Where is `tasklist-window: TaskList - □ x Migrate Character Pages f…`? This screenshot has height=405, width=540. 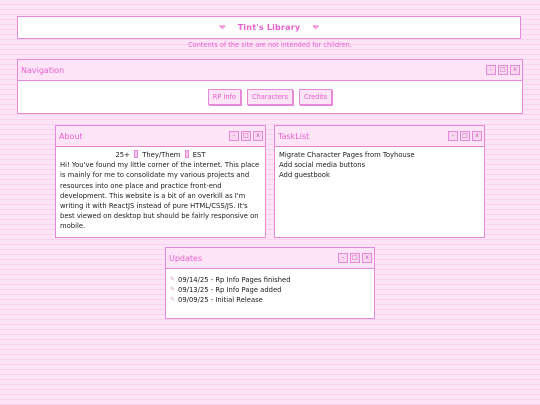 tasklist-window: TaskList - □ x Migrate Character Pages f… is located at coordinates (379, 181).